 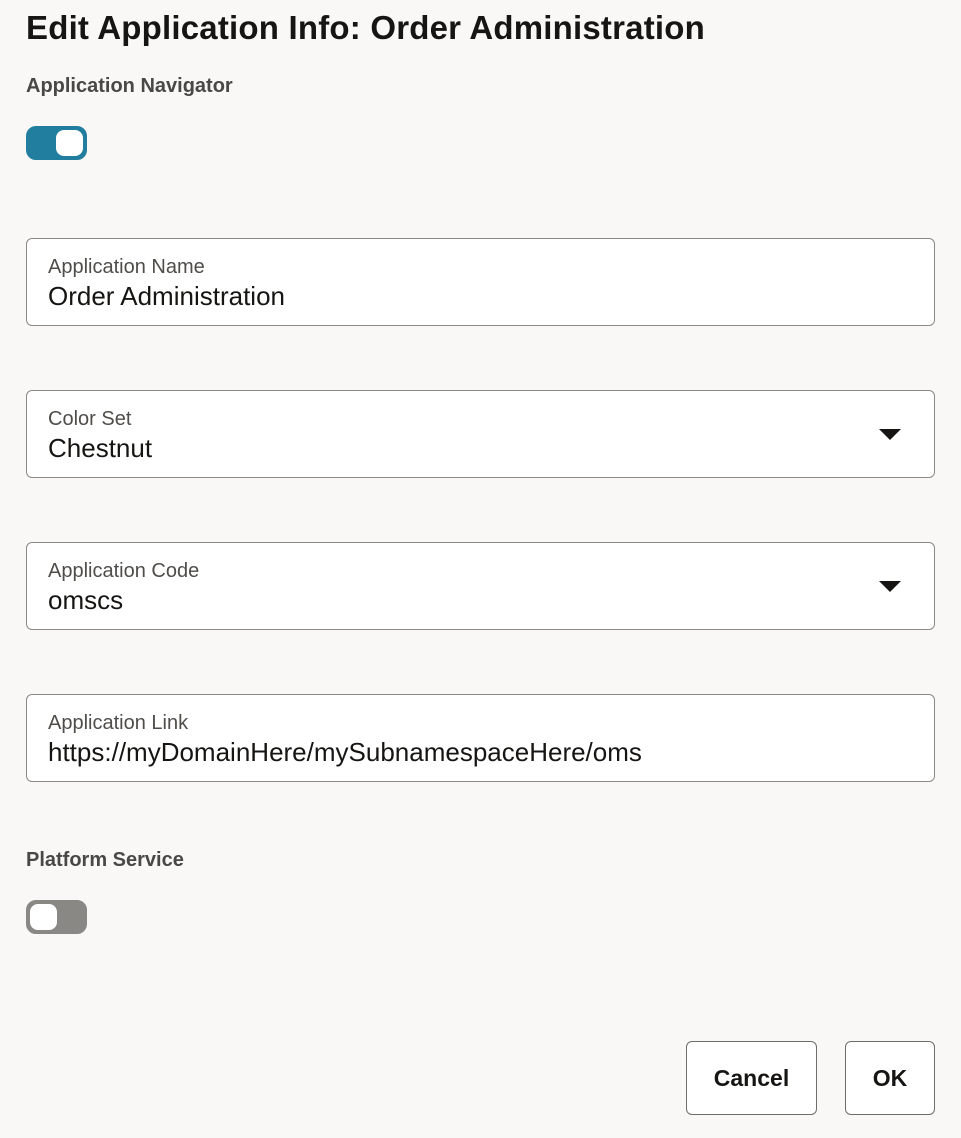 What do you see at coordinates (166, 296) in the screenshot?
I see `application-name-input: Order Administration` at bounding box center [166, 296].